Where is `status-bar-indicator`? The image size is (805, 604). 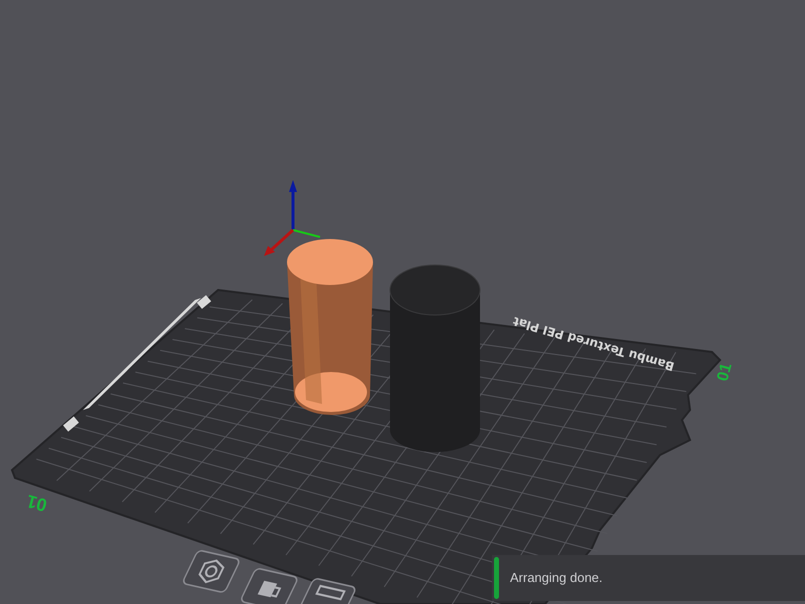 status-bar-indicator is located at coordinates (496, 578).